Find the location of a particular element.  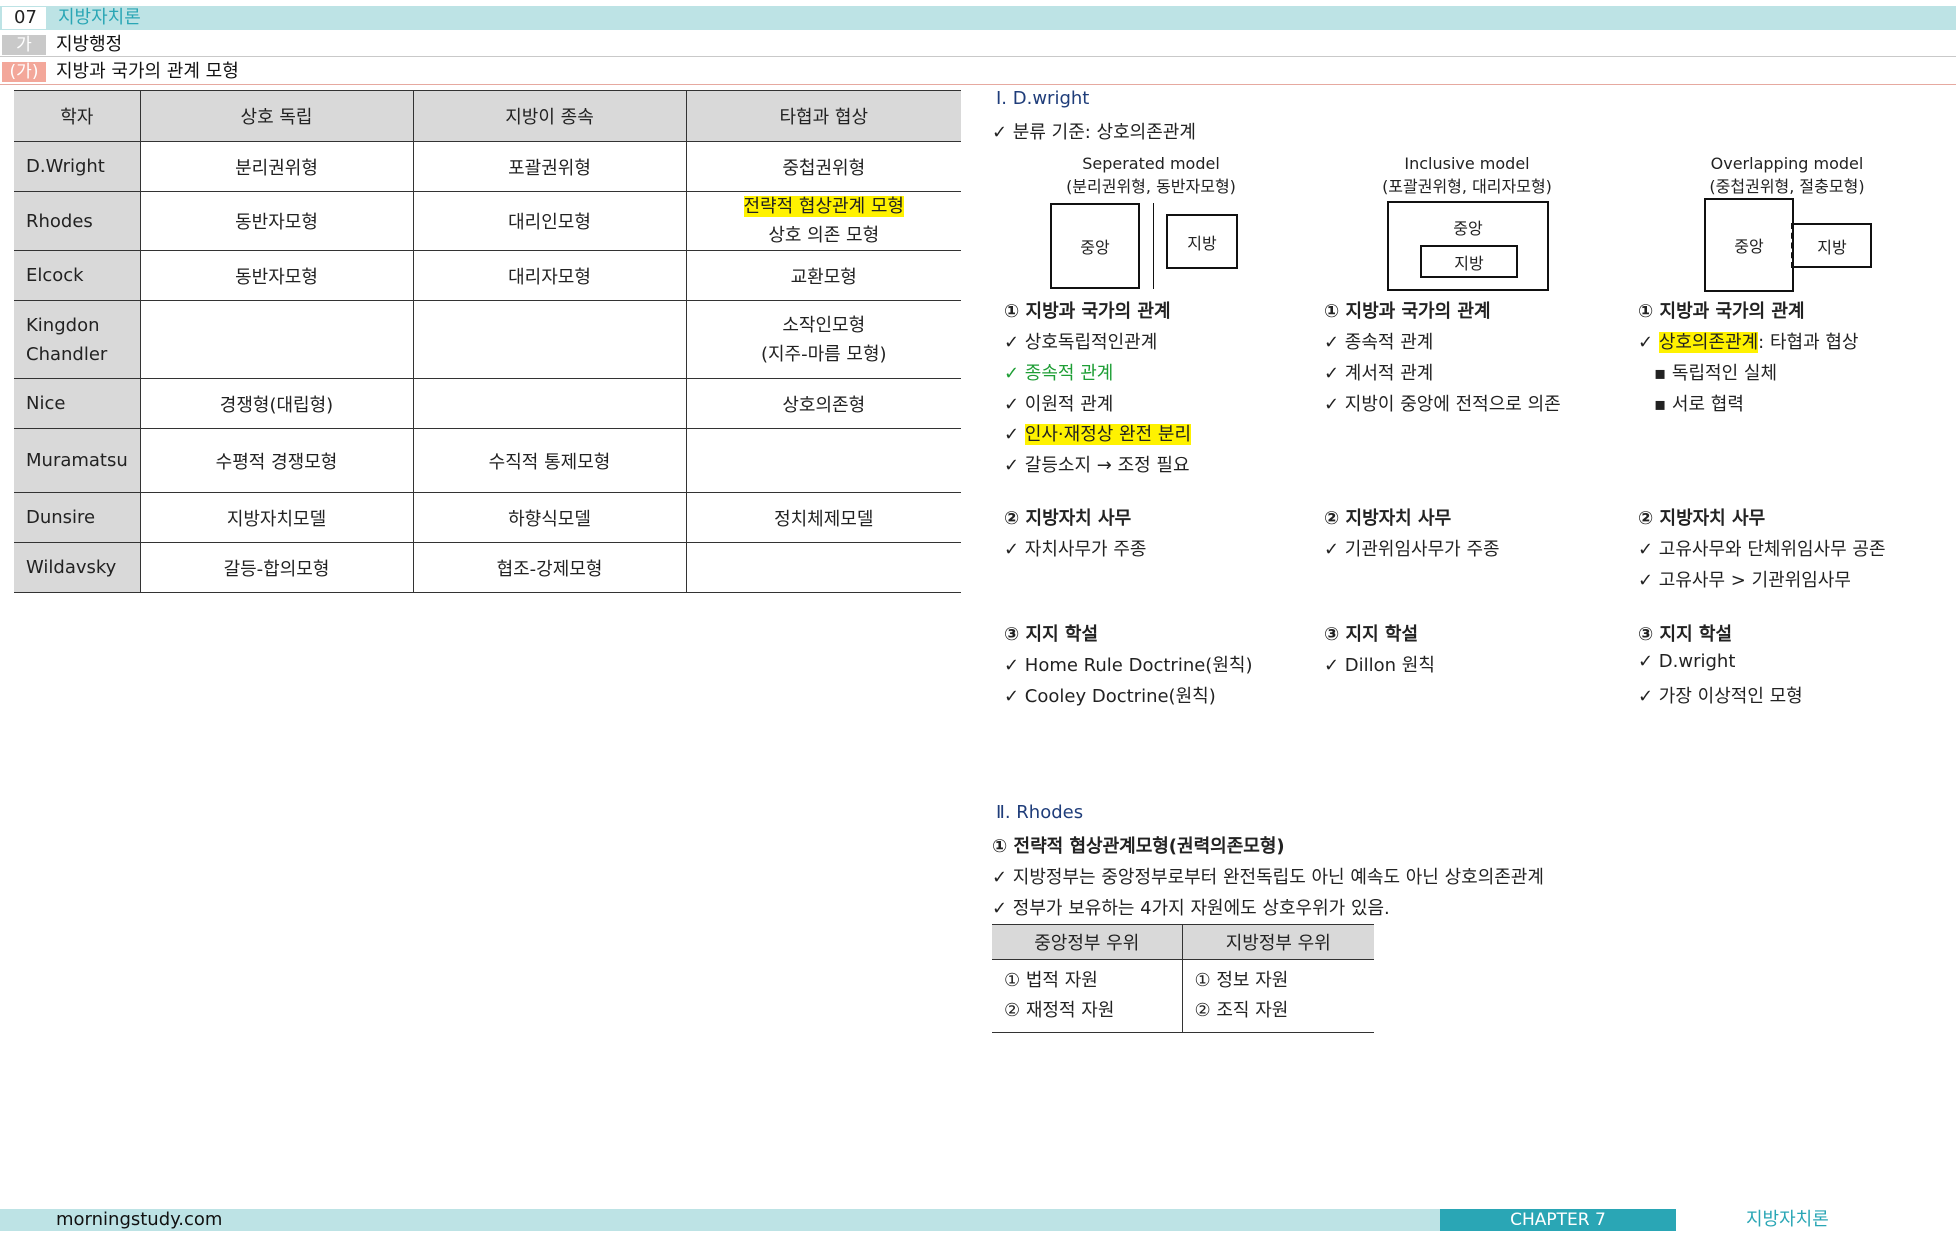

col1-relation-item: ✓ 상호독립적인관계 is located at coordinates (1081, 342).